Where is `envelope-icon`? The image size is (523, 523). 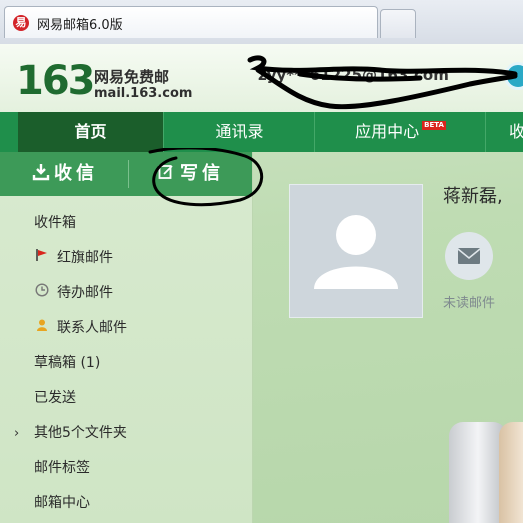
envelope-icon is located at coordinates (469, 256).